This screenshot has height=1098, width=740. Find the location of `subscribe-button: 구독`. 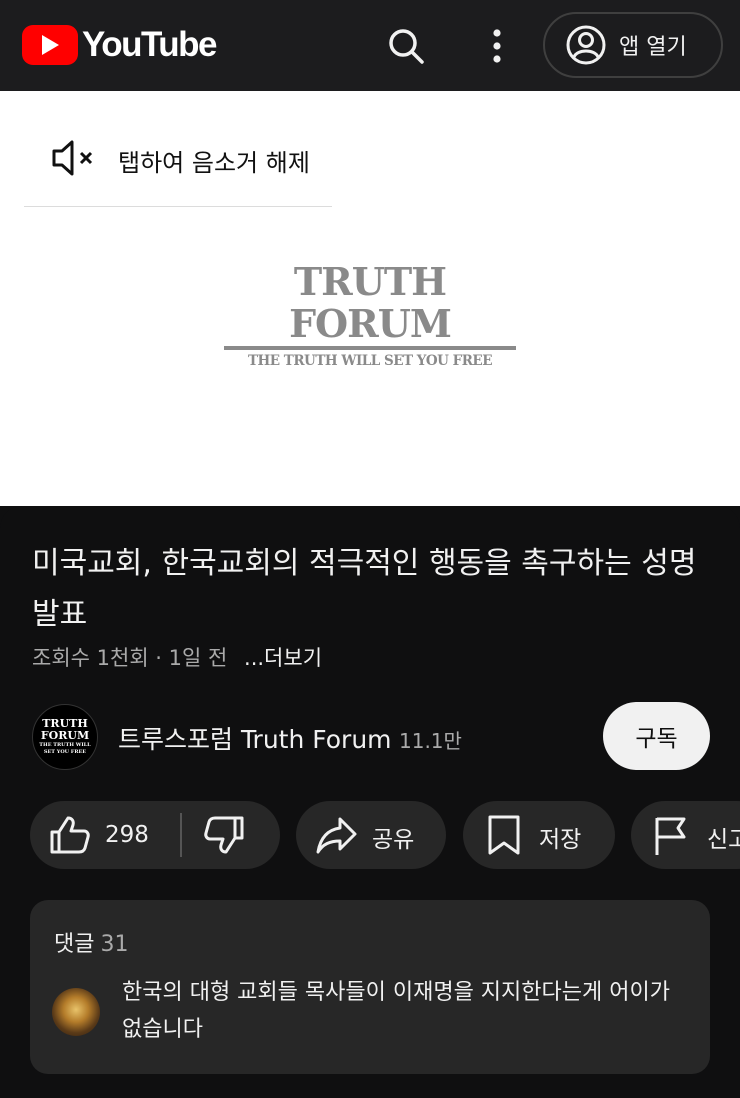

subscribe-button: 구독 is located at coordinates (656, 736).